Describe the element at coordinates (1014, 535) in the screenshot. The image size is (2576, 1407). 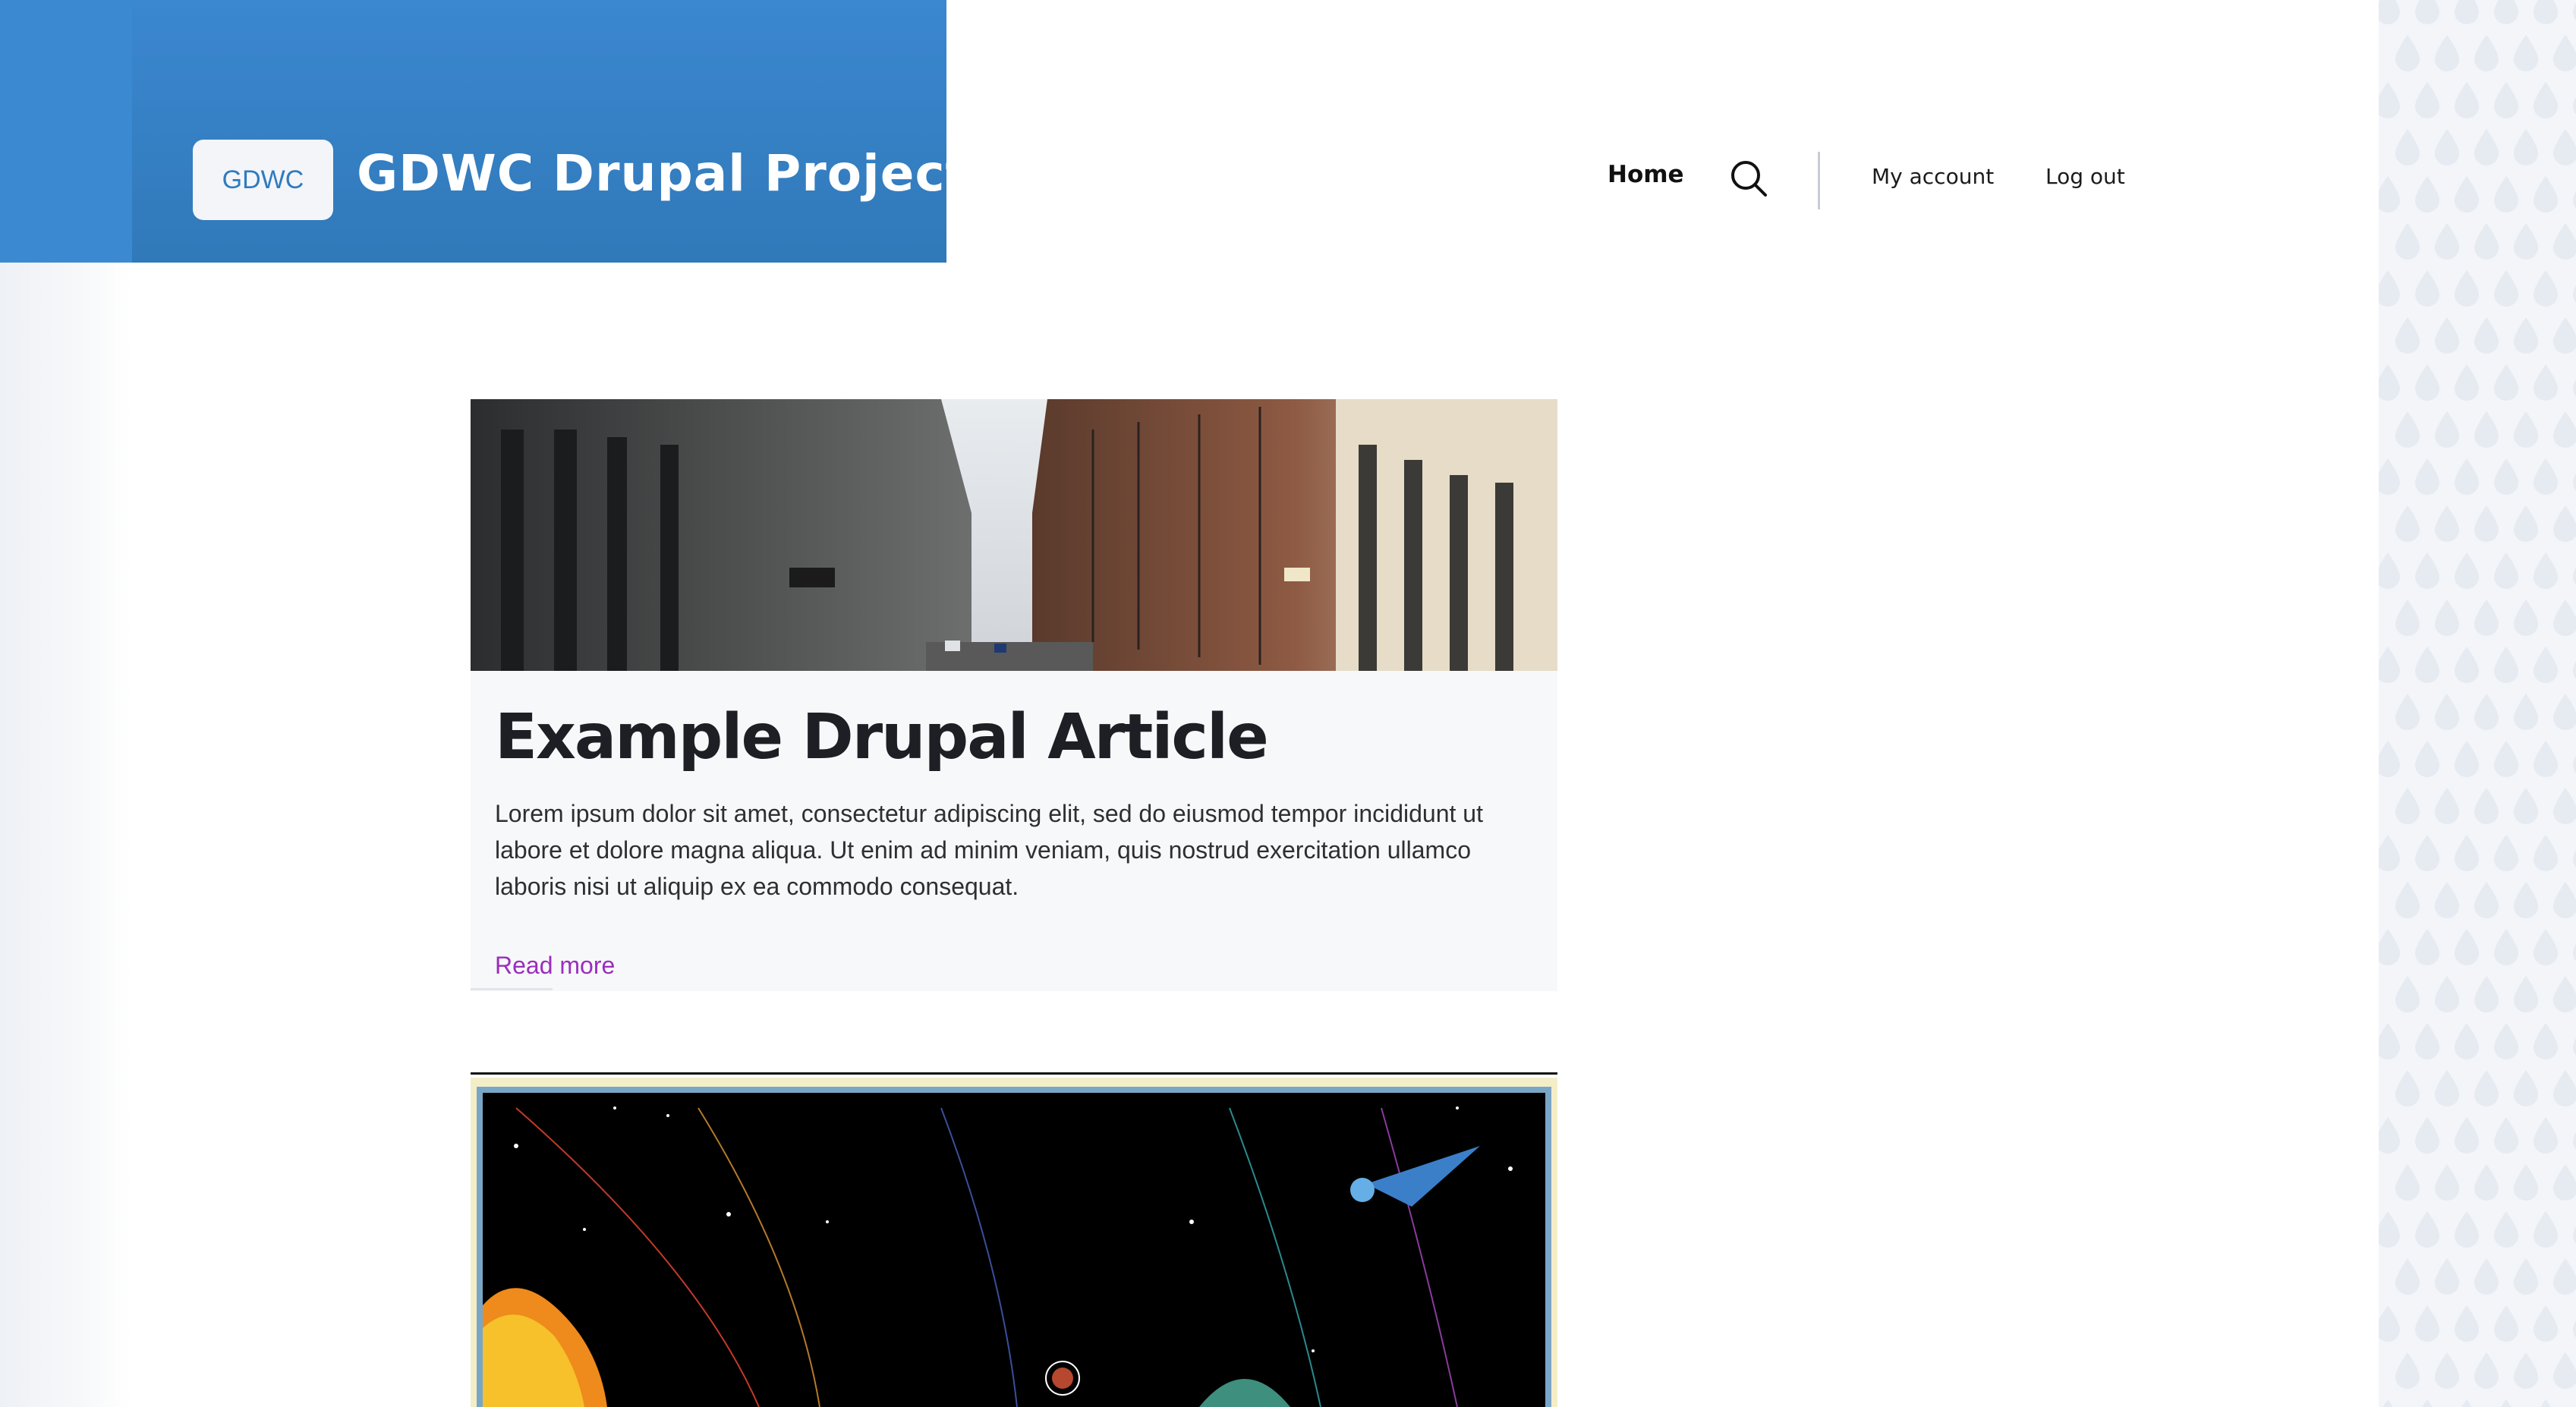
I see `article-image` at that location.